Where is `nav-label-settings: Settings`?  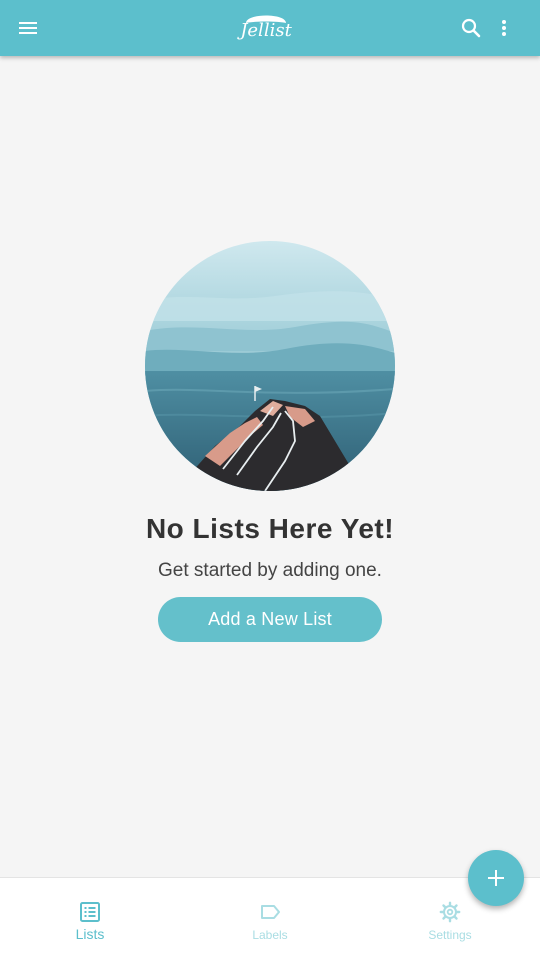 nav-label-settings: Settings is located at coordinates (450, 935).